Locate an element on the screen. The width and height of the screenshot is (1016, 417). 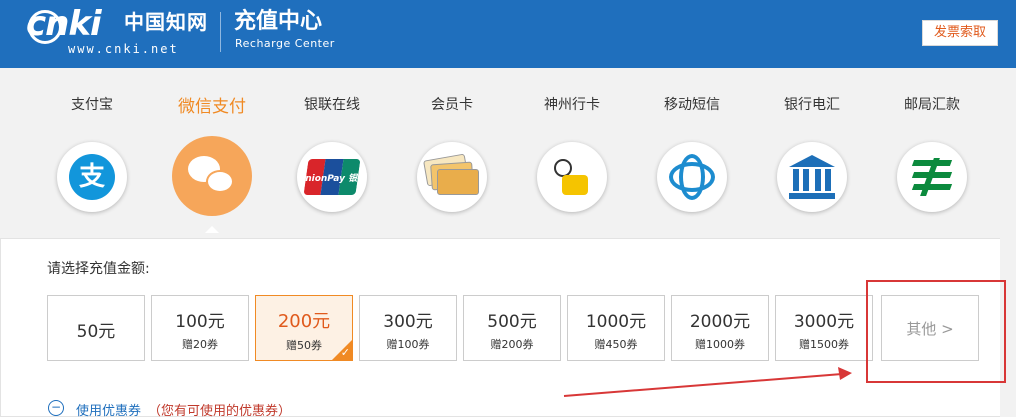
tab-unionpay: 银联在线 UnionPay 银联 is located at coordinates (332, 159).